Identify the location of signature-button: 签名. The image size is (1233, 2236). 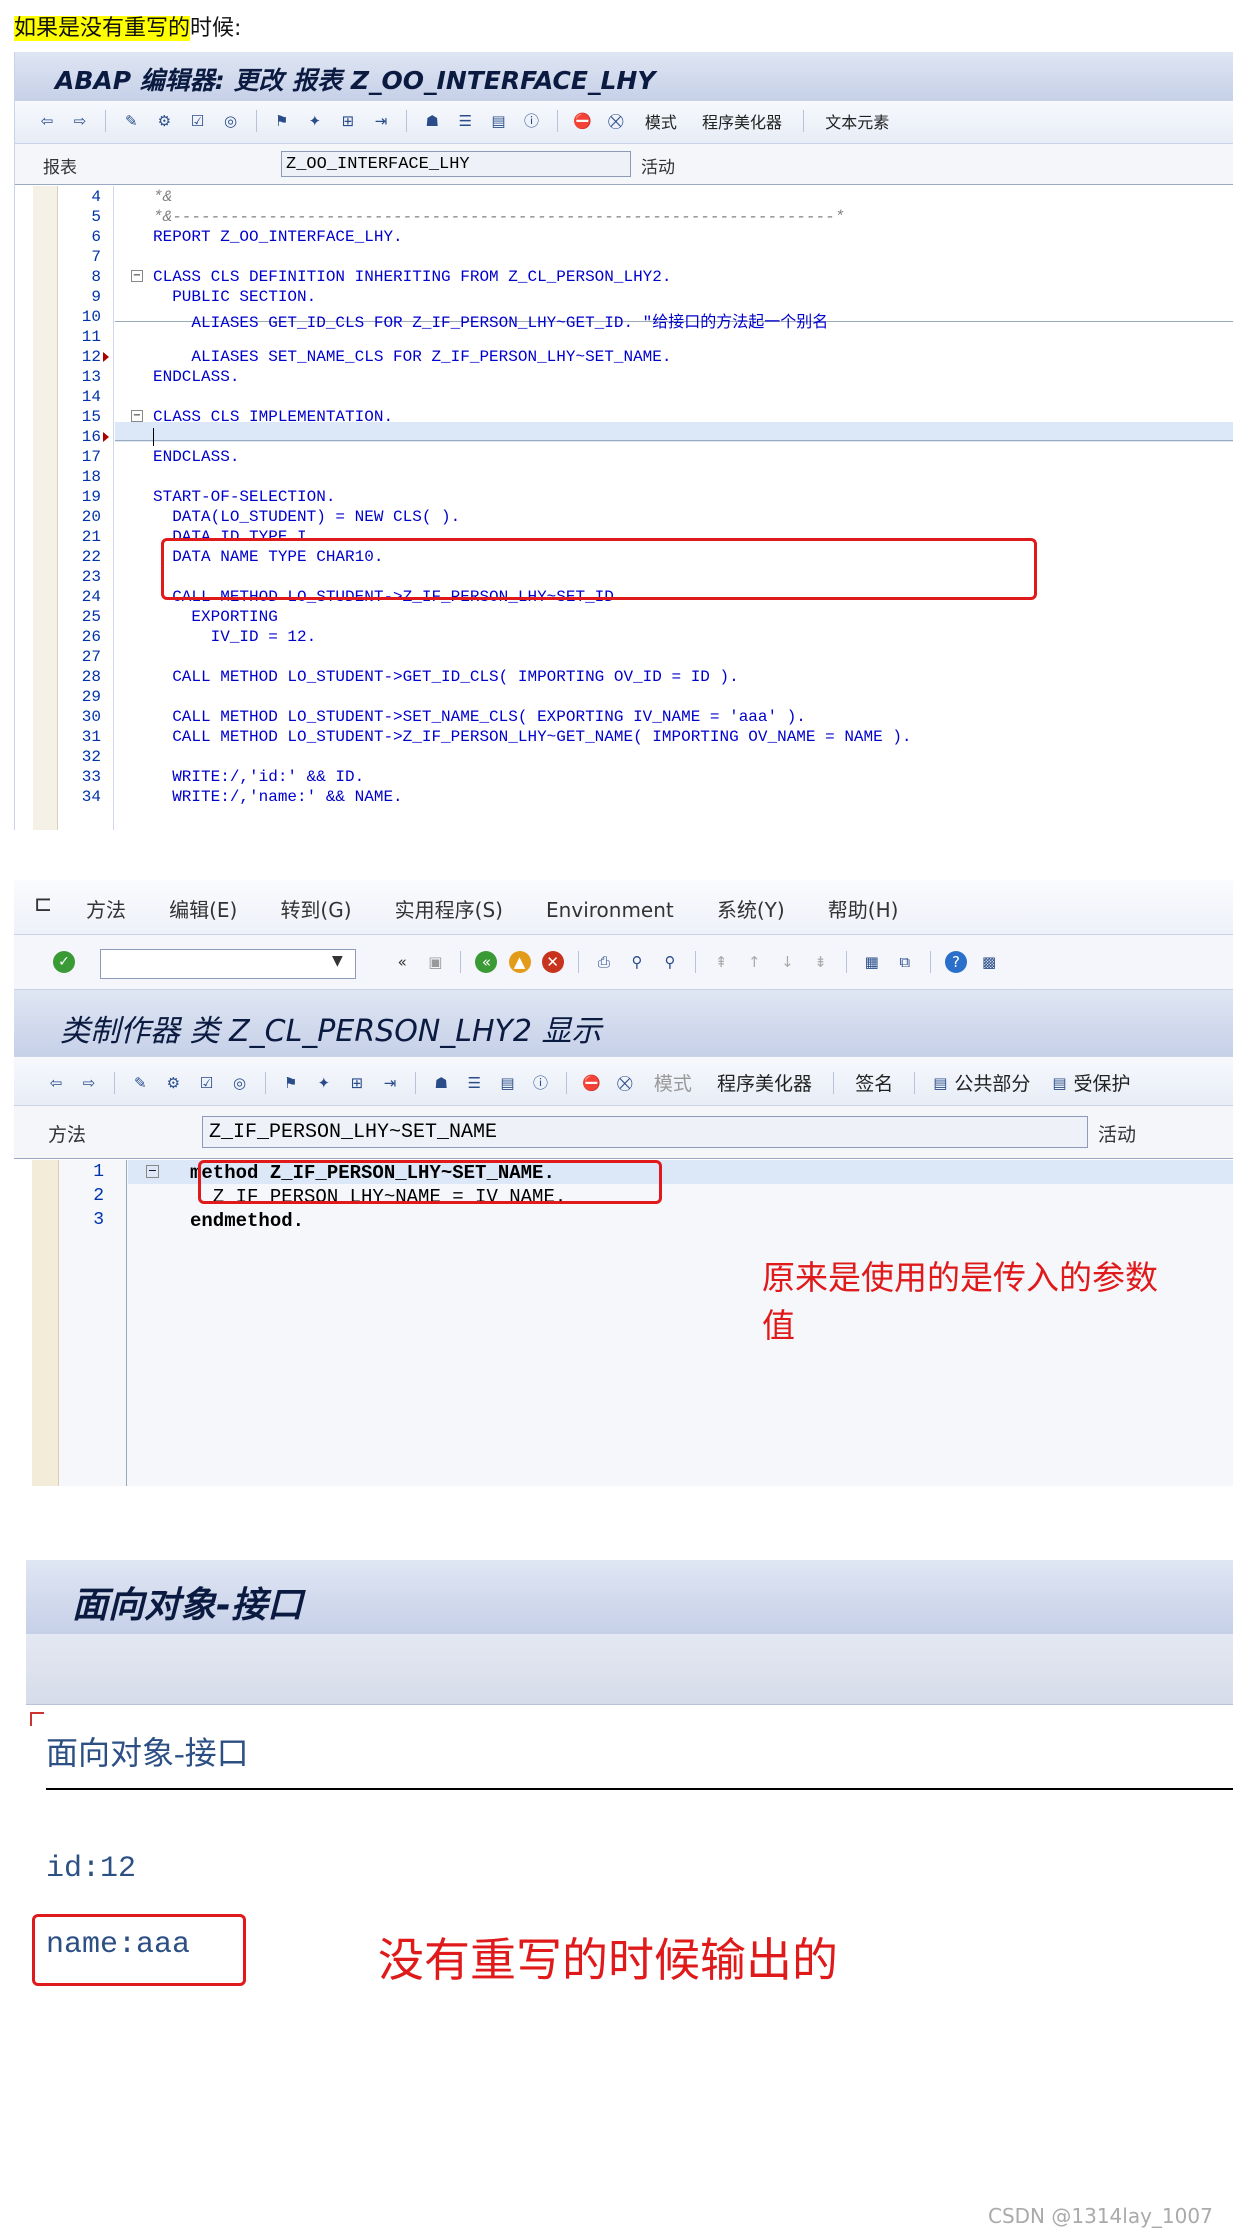
(874, 1082).